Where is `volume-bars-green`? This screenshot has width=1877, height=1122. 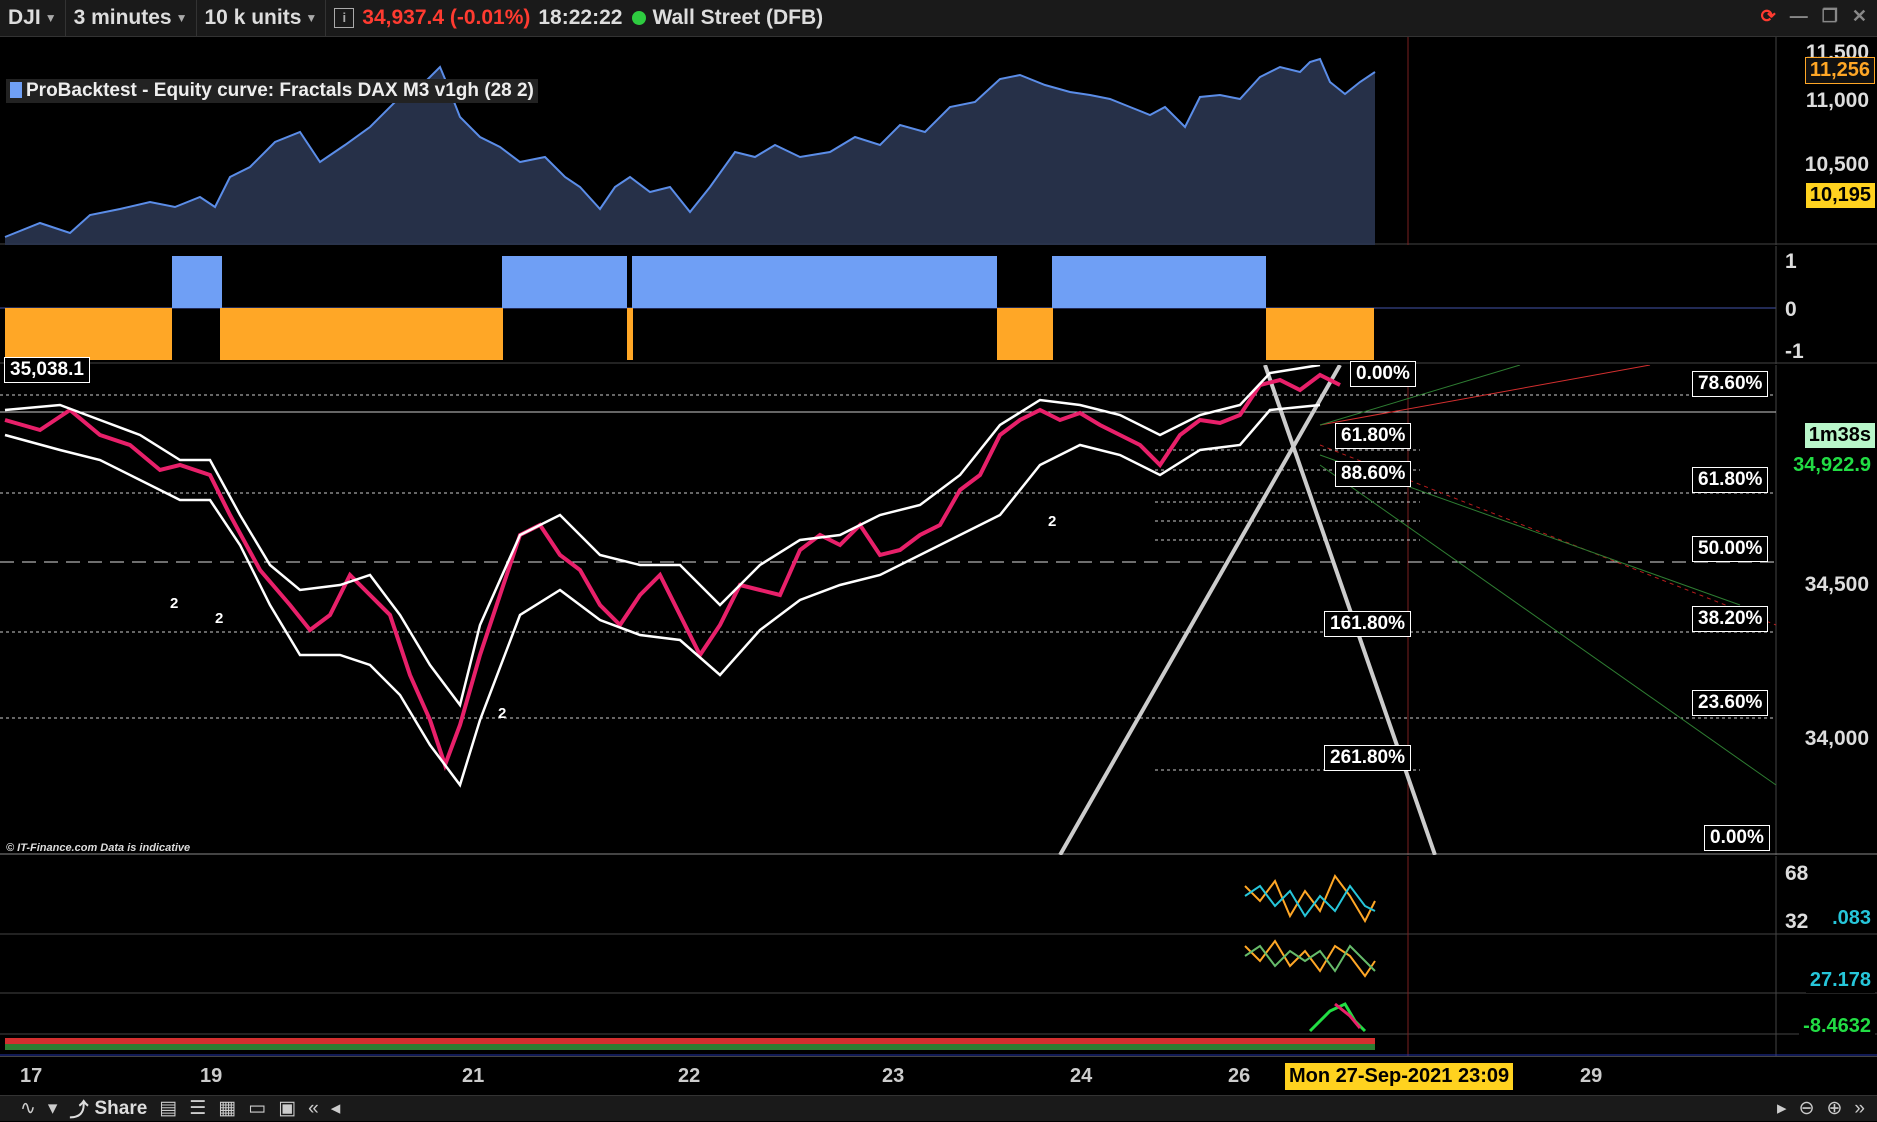 volume-bars-green is located at coordinates (690, 1047).